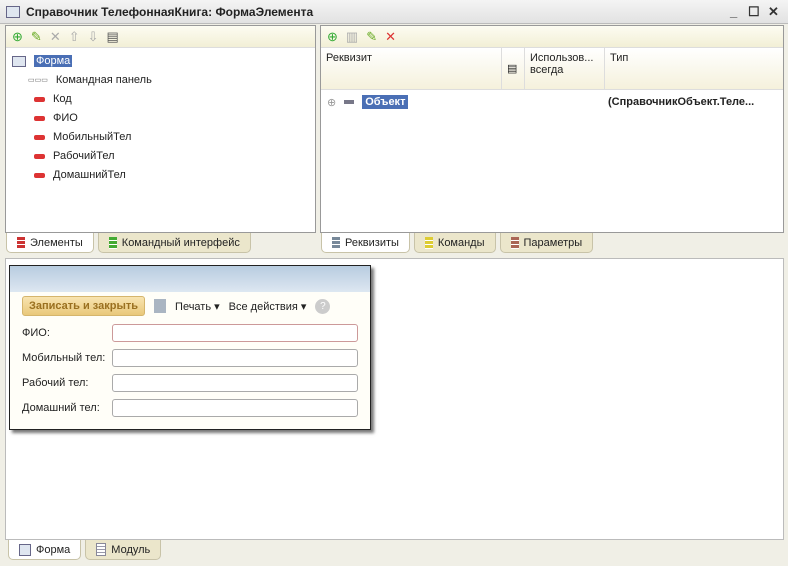  What do you see at coordinates (372, 242) in the screenshot?
I see `tab-label: Реквизиты` at bounding box center [372, 242].